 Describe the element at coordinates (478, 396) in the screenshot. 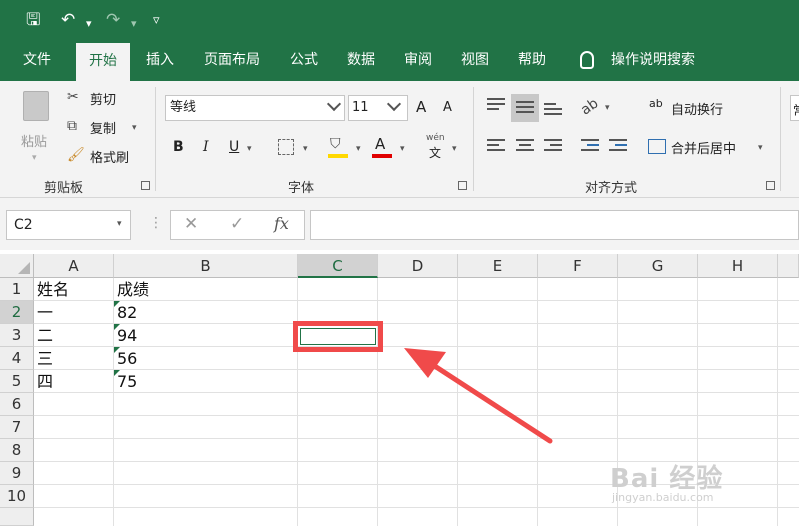

I see `annotation-arrow` at that location.